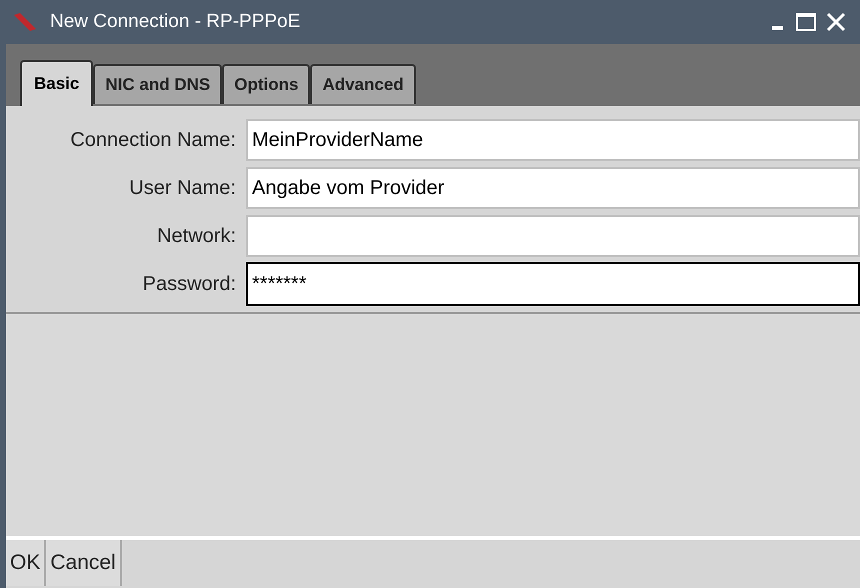 The image size is (860, 588). I want to click on field-label: Network:, so click(196, 236).